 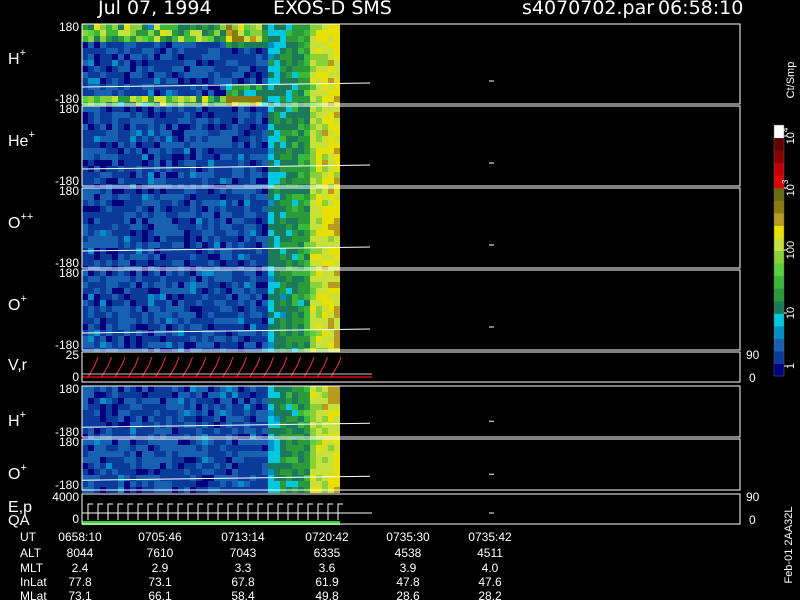 What do you see at coordinates (327, 553) in the screenshot?
I see `footer-cell: 6335` at bounding box center [327, 553].